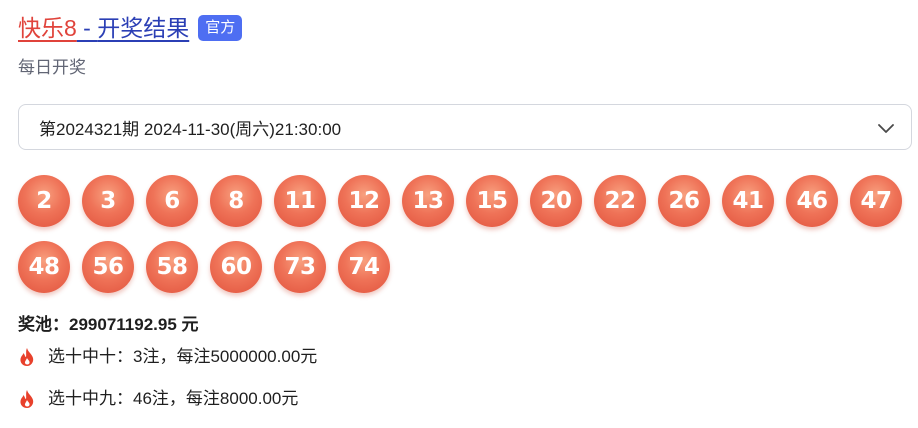 The width and height of the screenshot is (918, 428). What do you see at coordinates (428, 201) in the screenshot?
I see `number-ball: 13` at bounding box center [428, 201].